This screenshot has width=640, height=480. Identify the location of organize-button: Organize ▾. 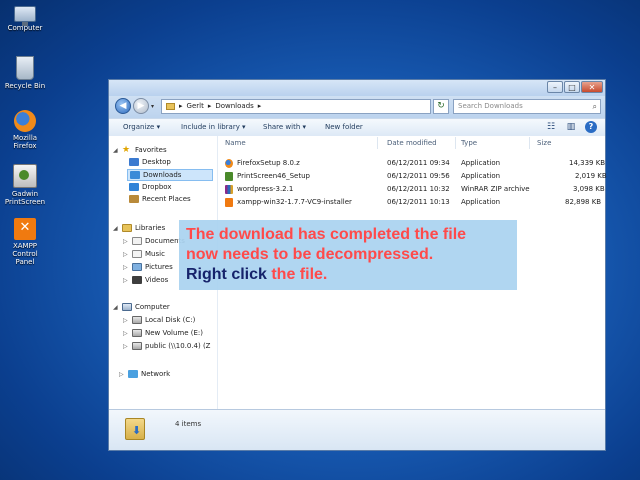
(141, 127).